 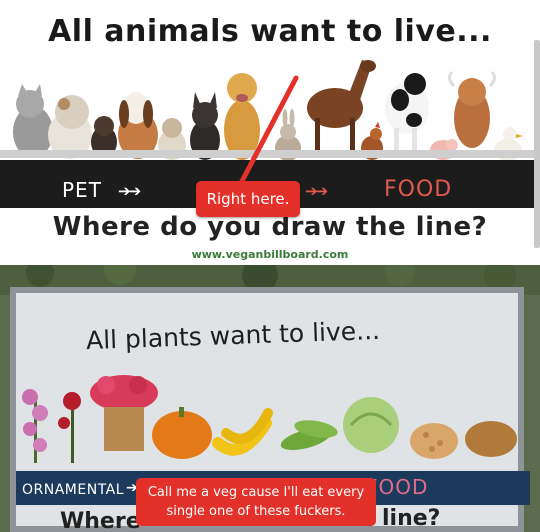 I want to click on cat-figure, so click(x=33, y=121).